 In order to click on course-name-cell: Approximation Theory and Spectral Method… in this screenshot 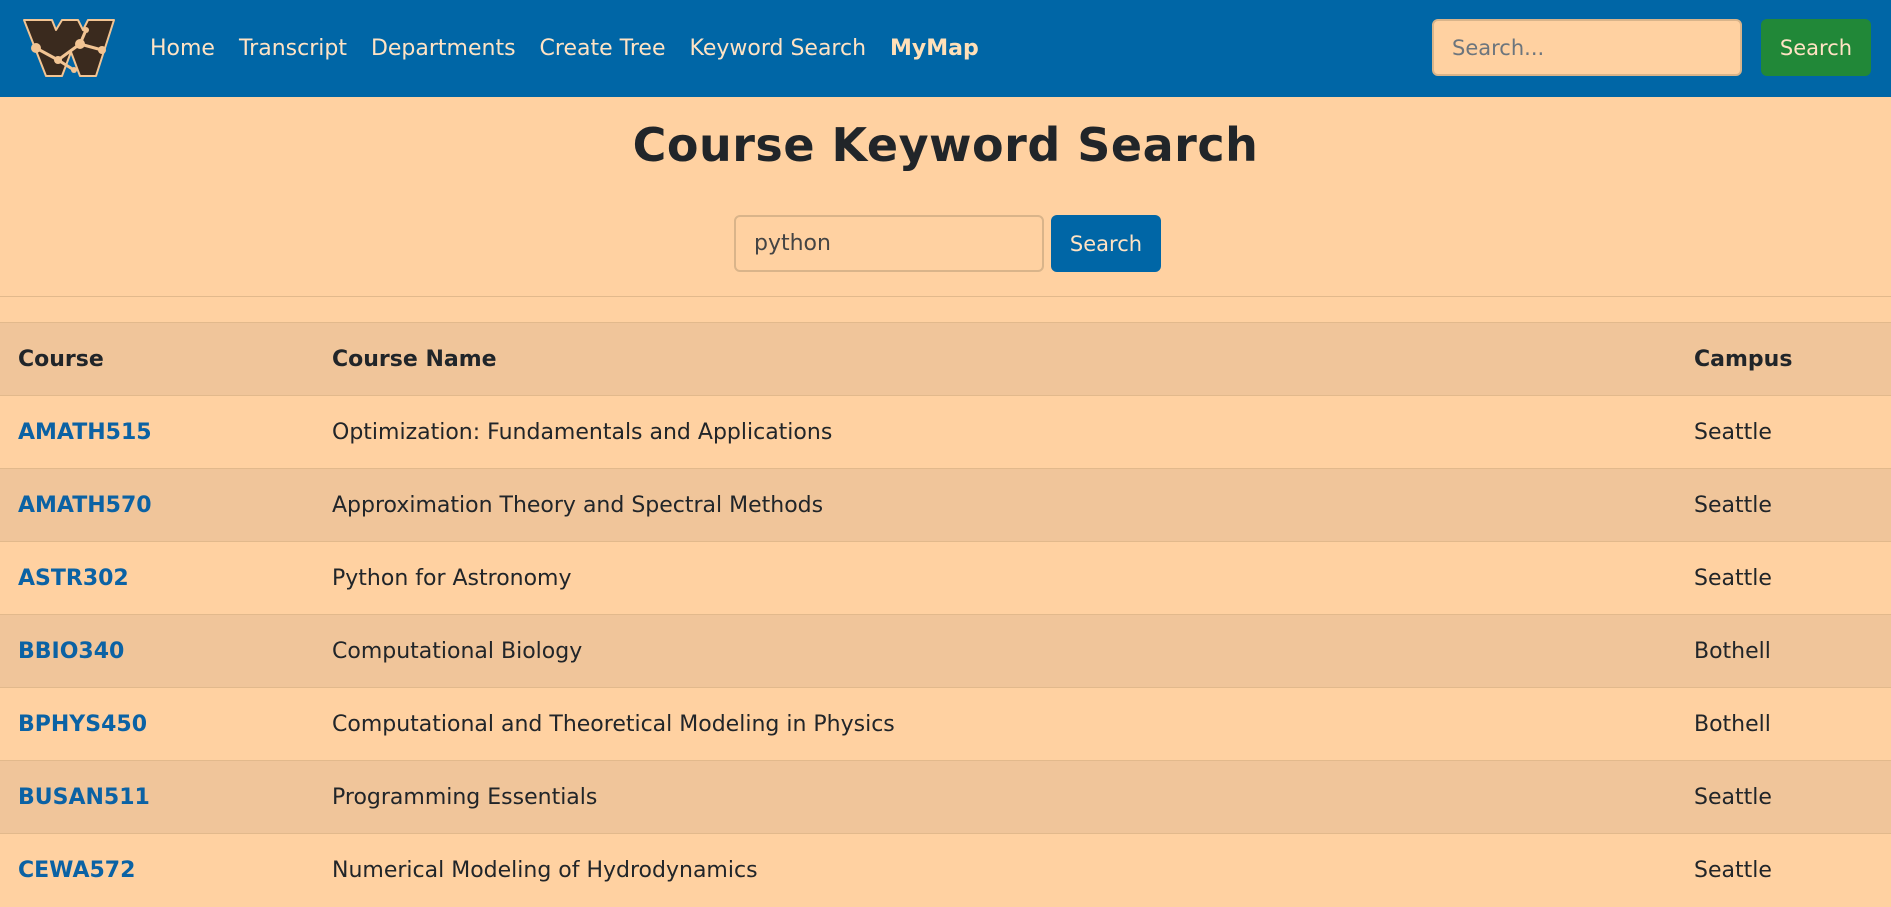, I will do `click(995, 505)`.